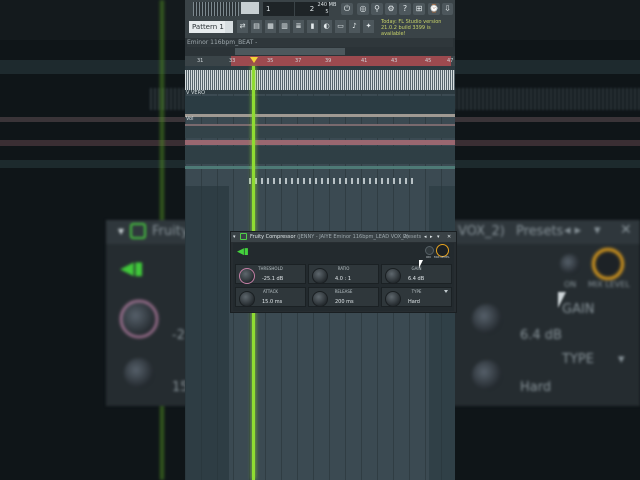 The width and height of the screenshot is (640, 480). What do you see at coordinates (243, 236) in the screenshot?
I see `plugin-icon` at bounding box center [243, 236].